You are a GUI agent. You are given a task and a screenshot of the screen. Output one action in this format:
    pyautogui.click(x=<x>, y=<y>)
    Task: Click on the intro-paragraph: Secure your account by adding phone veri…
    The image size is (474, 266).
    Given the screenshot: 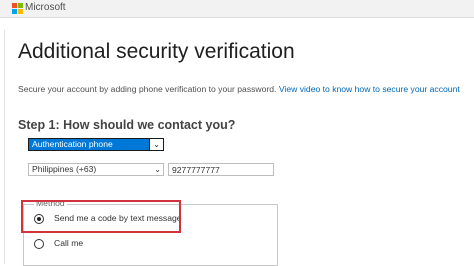 What is the action you would take?
    pyautogui.click(x=239, y=89)
    